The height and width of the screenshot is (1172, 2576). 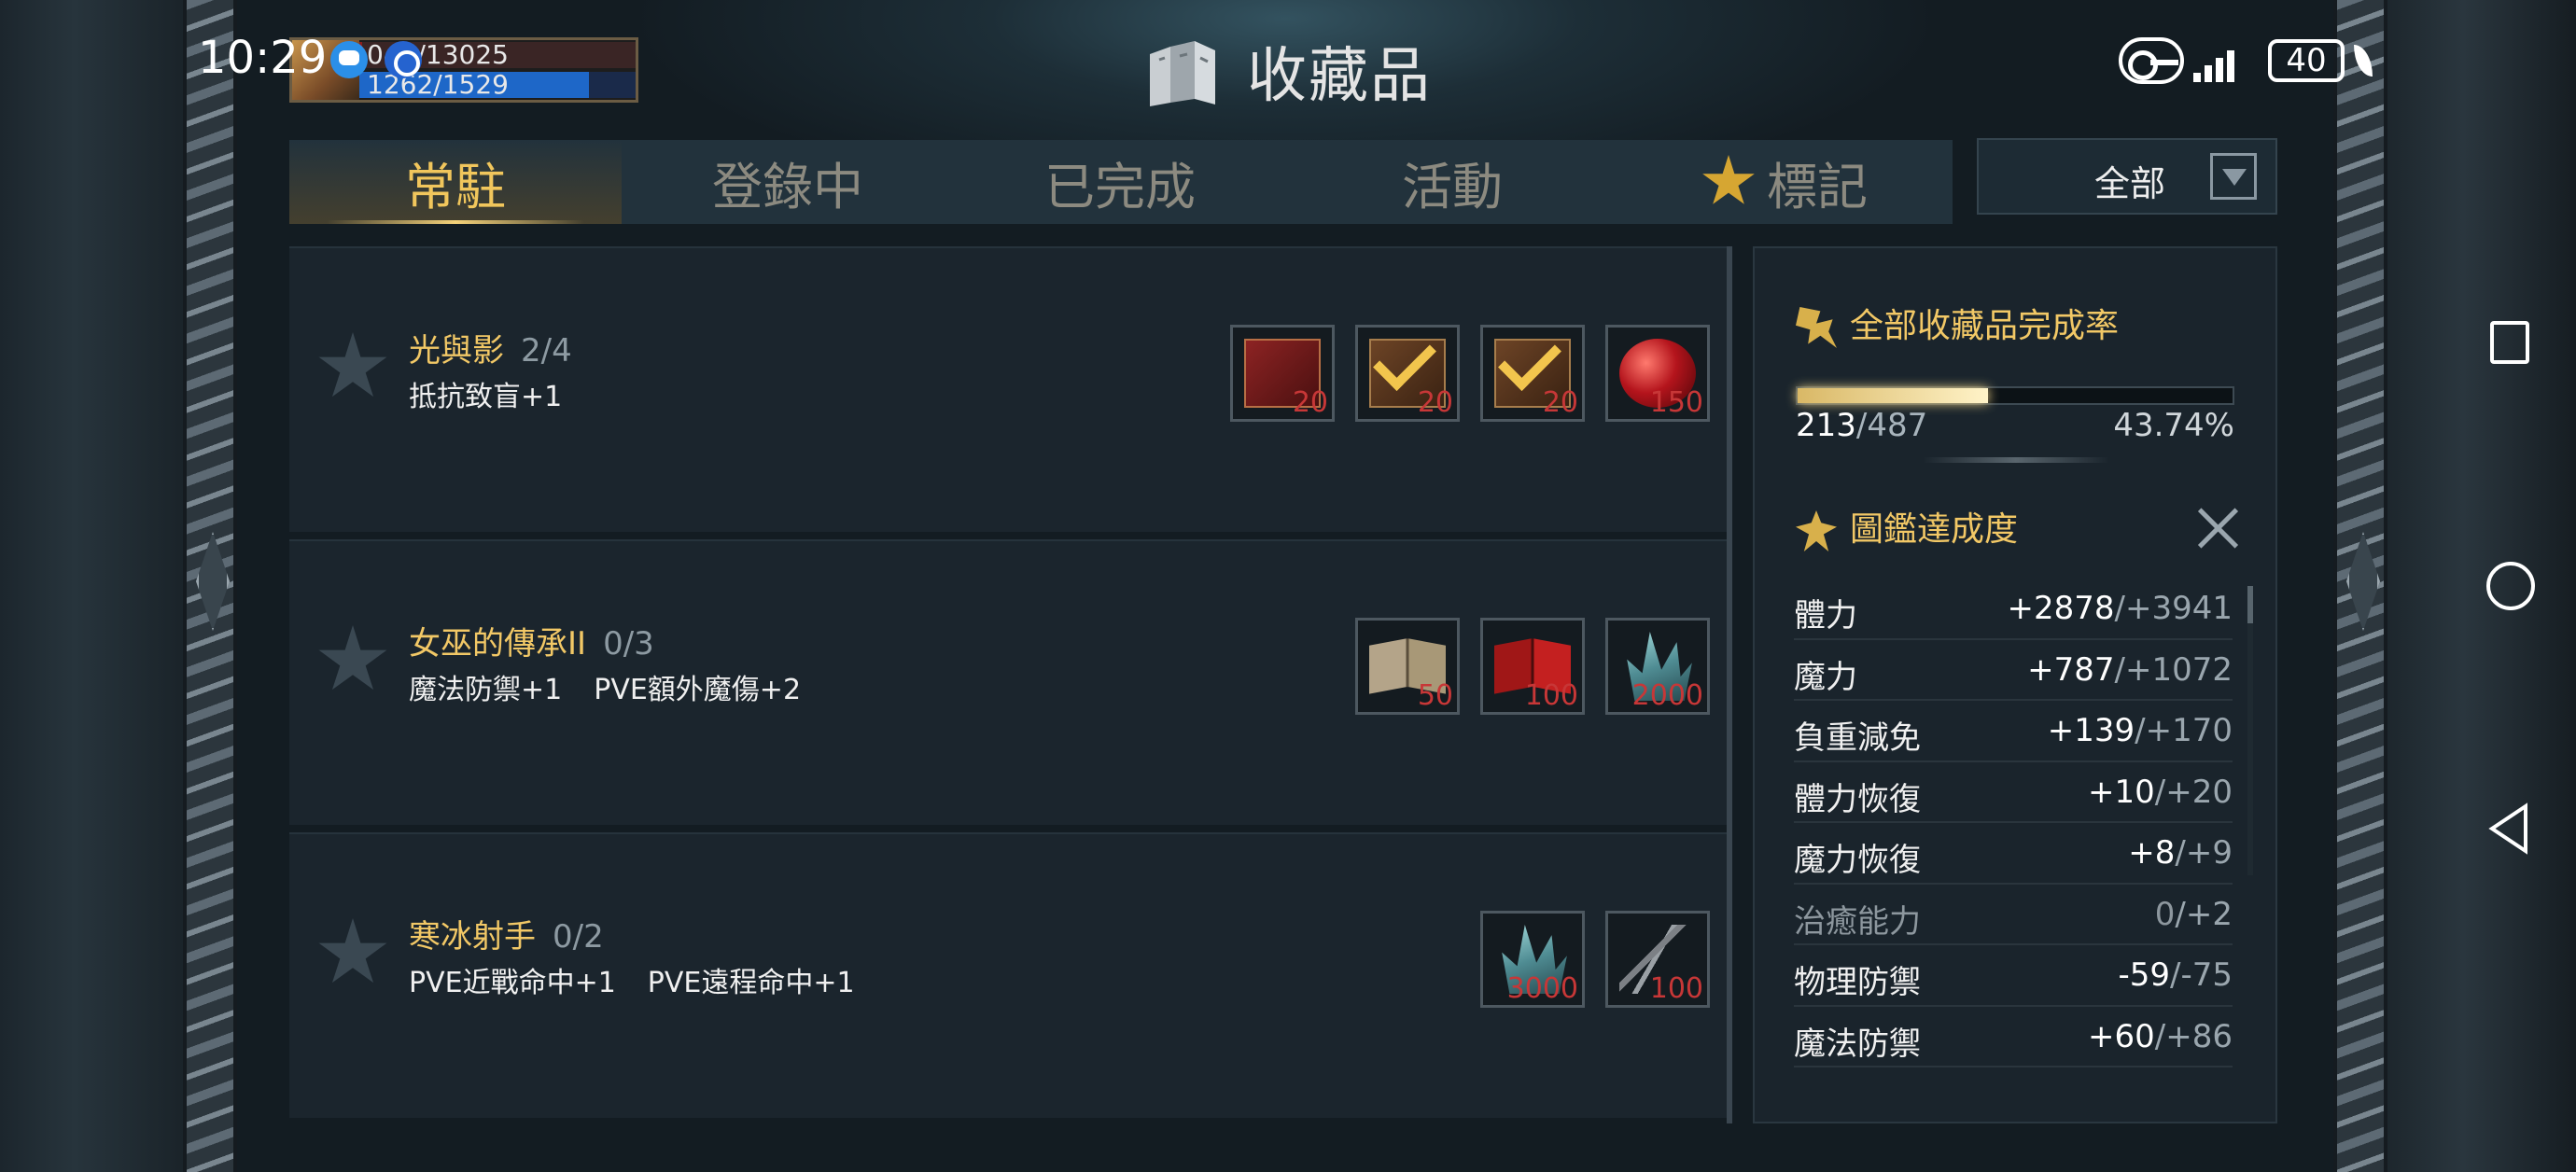 What do you see at coordinates (1339, 76) in the screenshot?
I see `page-title: 收藏品` at bounding box center [1339, 76].